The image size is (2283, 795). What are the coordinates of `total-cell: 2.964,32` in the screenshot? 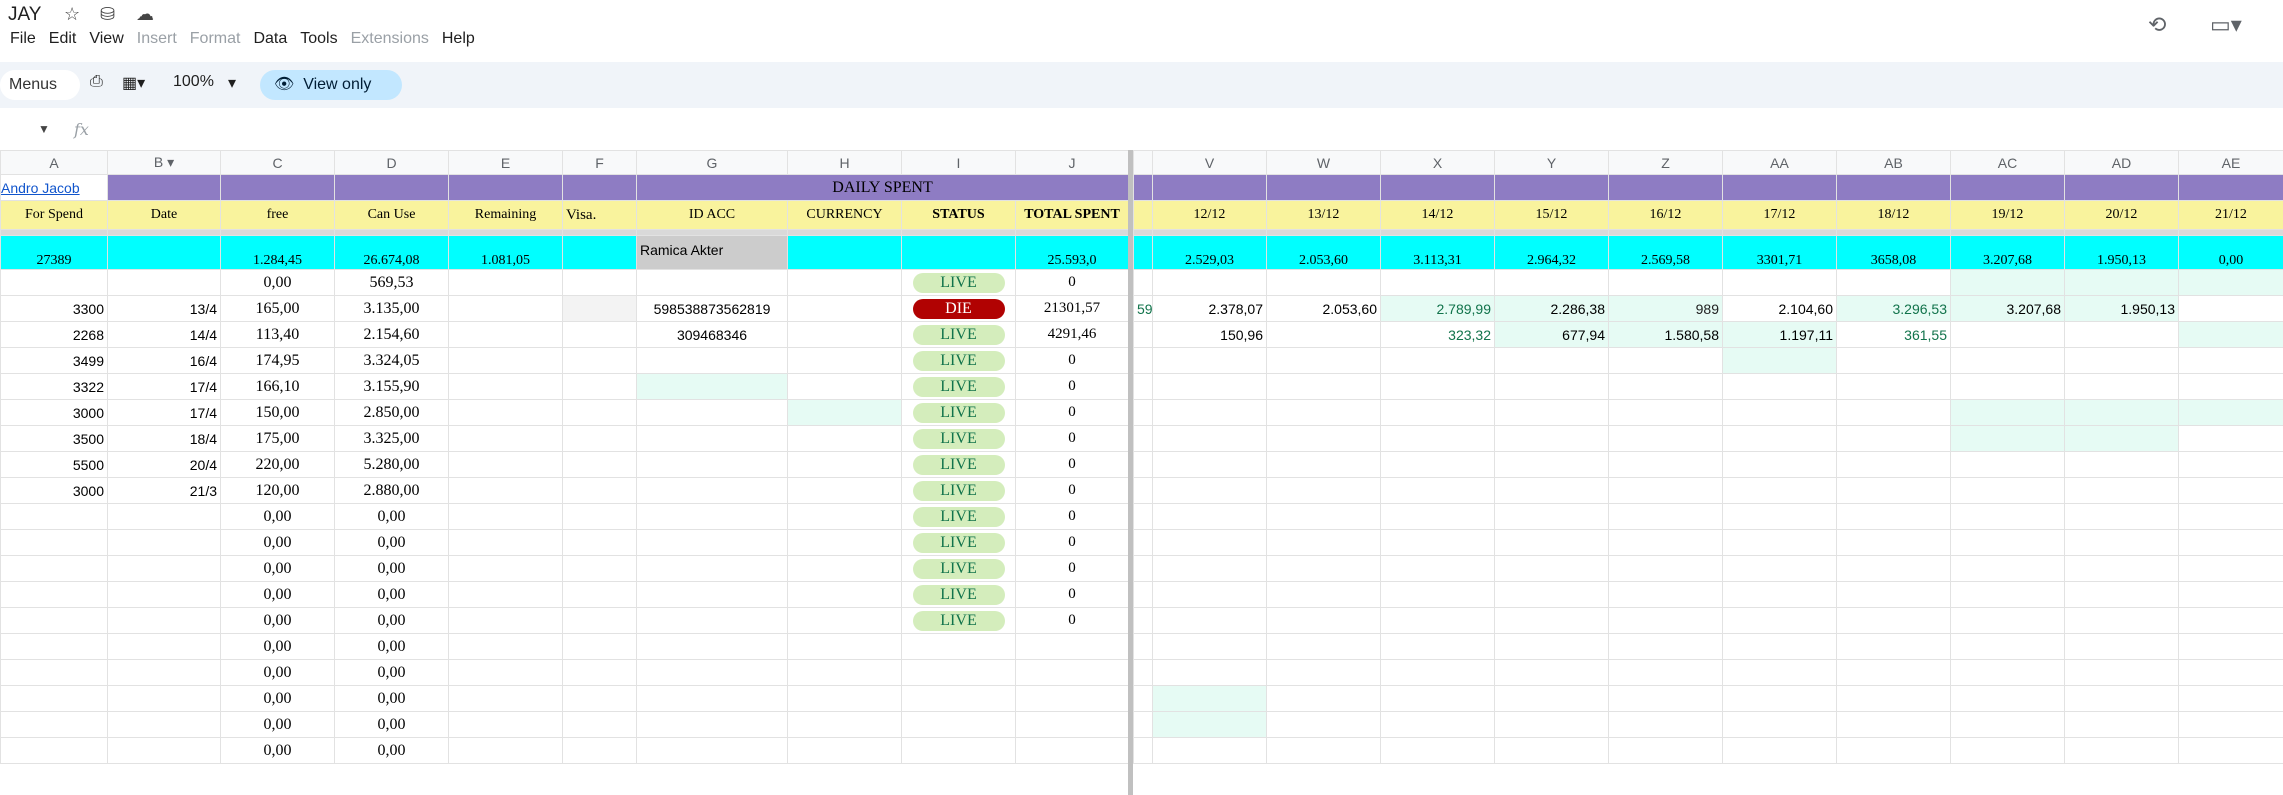 It's located at (1551, 252).